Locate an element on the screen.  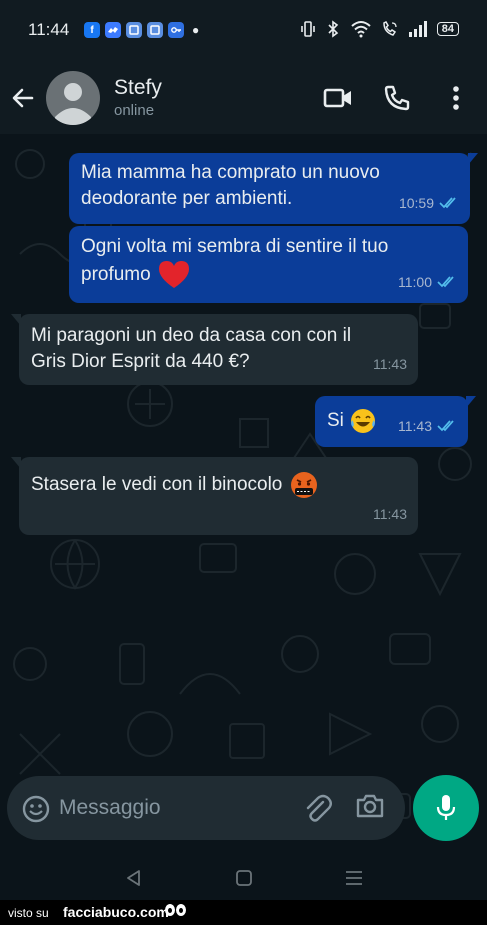
watermark-bar: visto su facciabuco.com is located at coordinates (243, 912).